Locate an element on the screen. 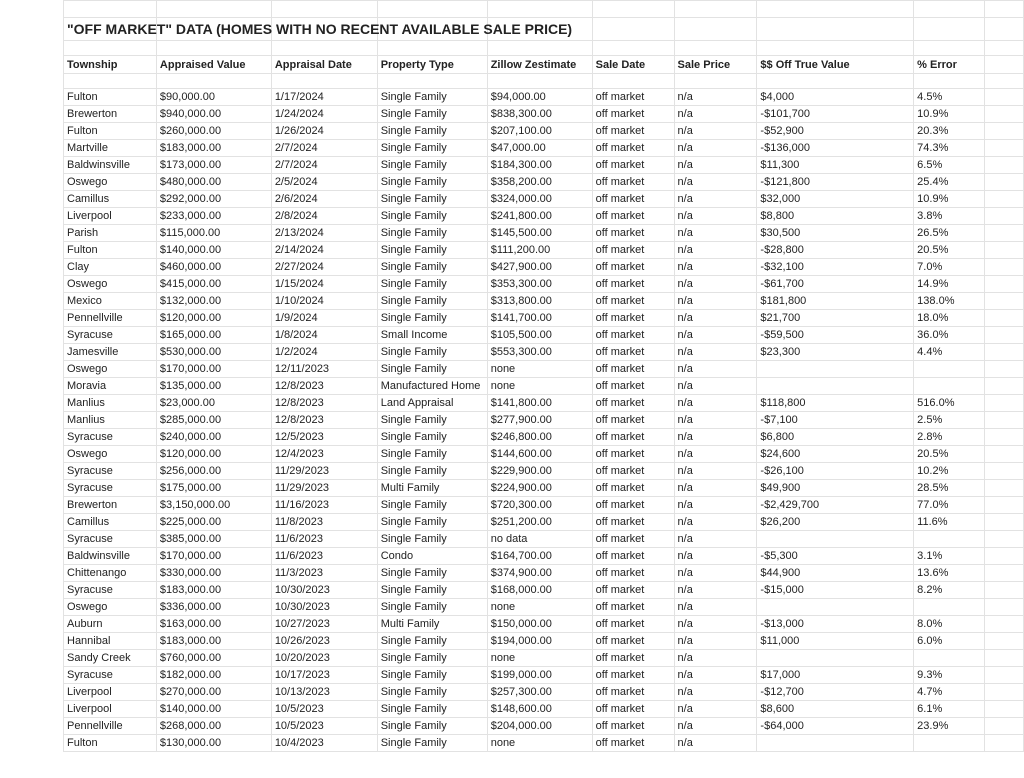  table-cell: 3.1% is located at coordinates (949, 556).